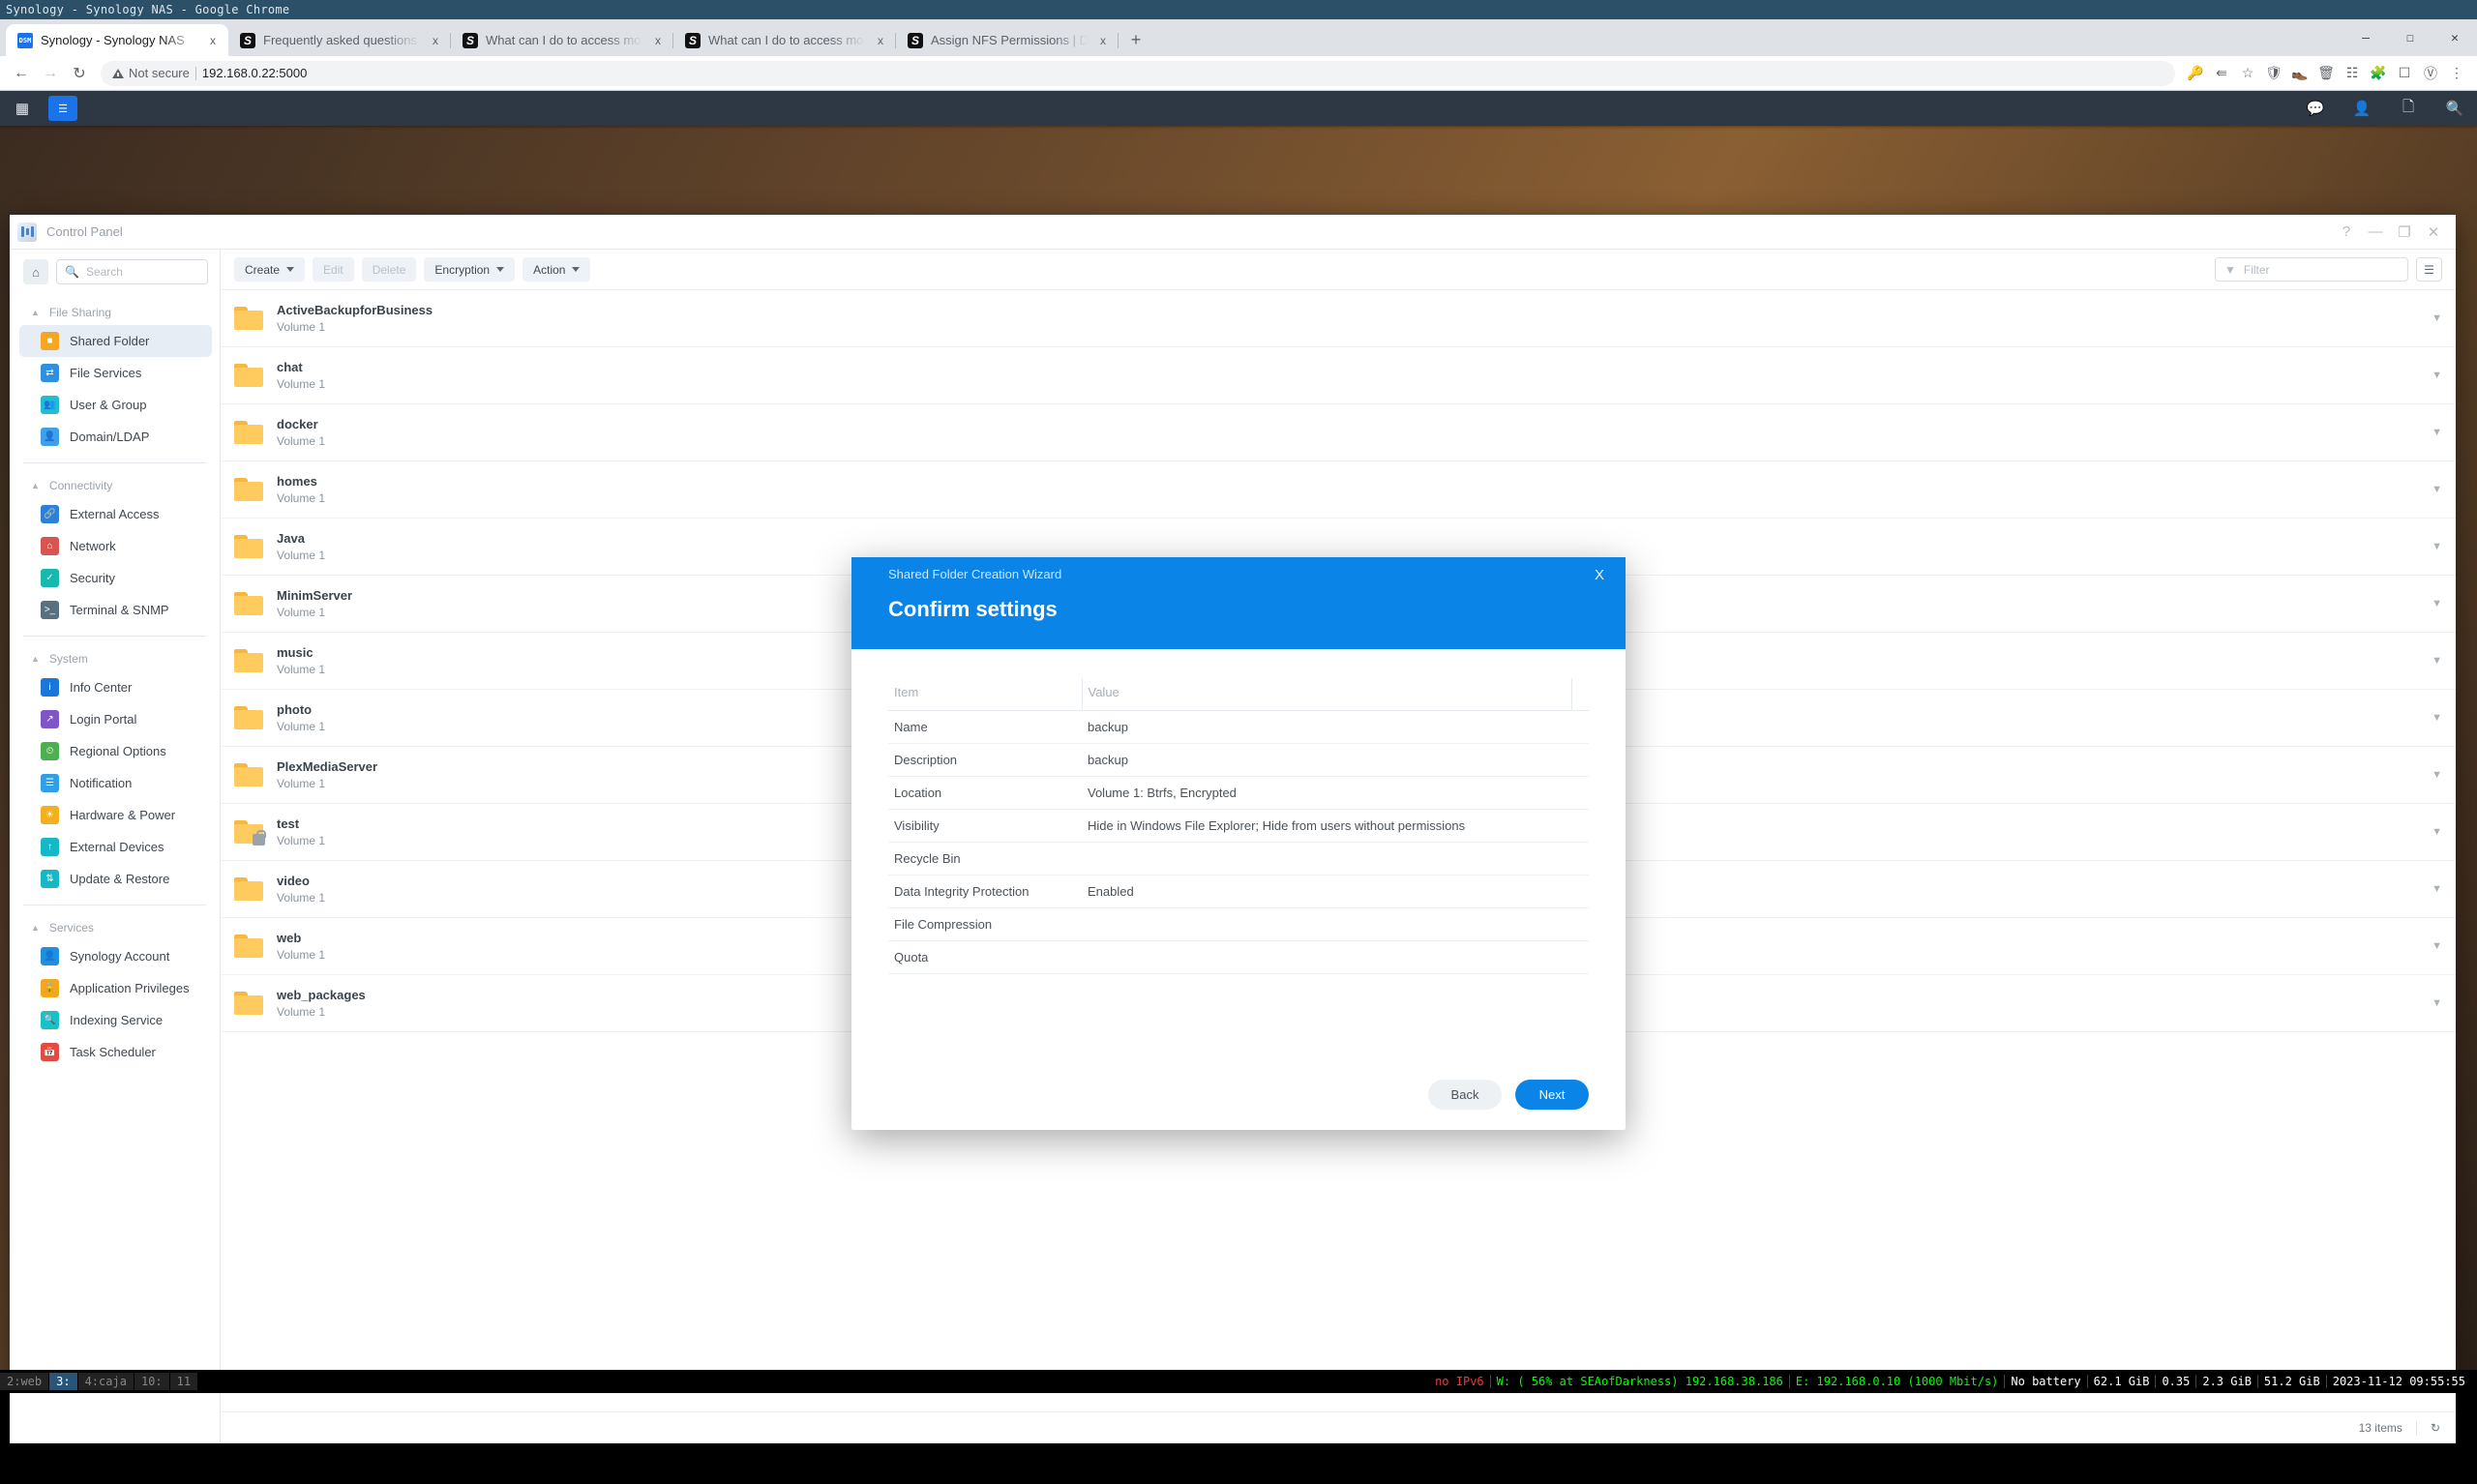 The width and height of the screenshot is (2477, 1484). What do you see at coordinates (2410, 37) in the screenshot?
I see `maximize-button: ☐` at bounding box center [2410, 37].